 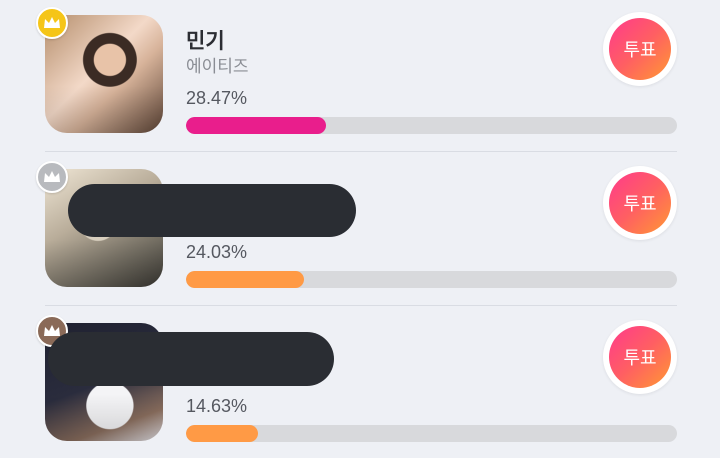 What do you see at coordinates (217, 98) in the screenshot?
I see `vote-percent: 28.47%` at bounding box center [217, 98].